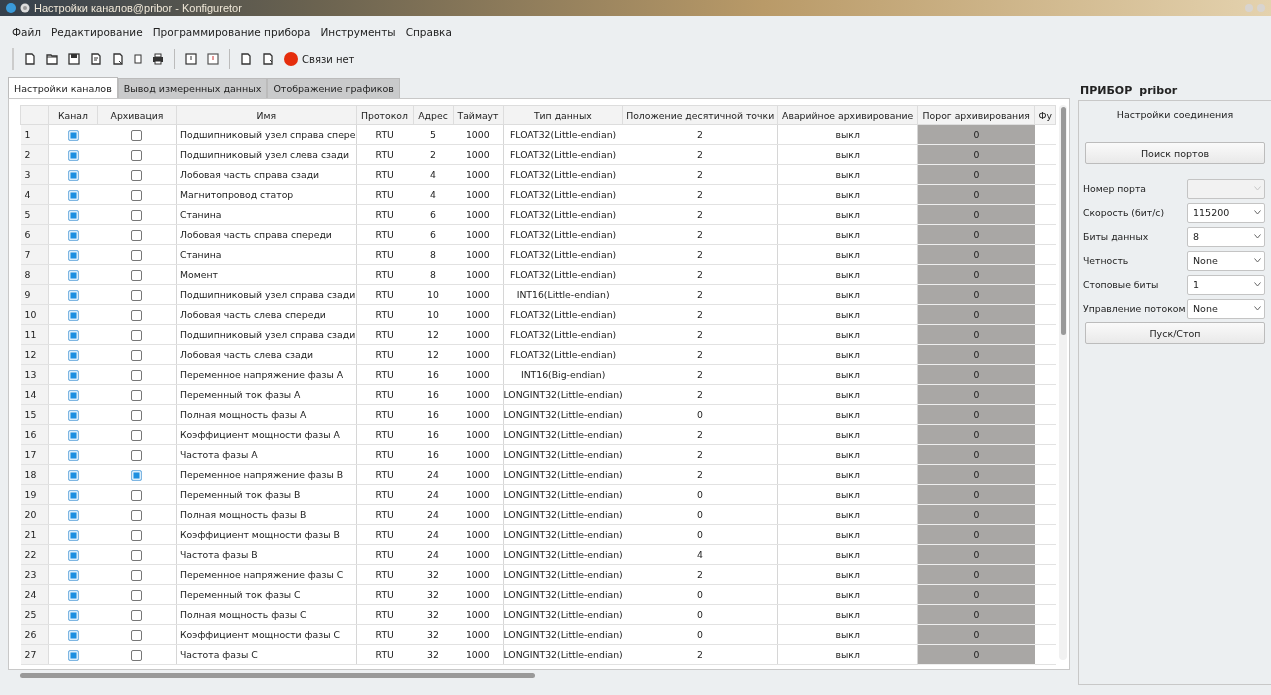 This screenshot has width=1271, height=695. I want to click on menu-item: Инструменты, so click(359, 36).